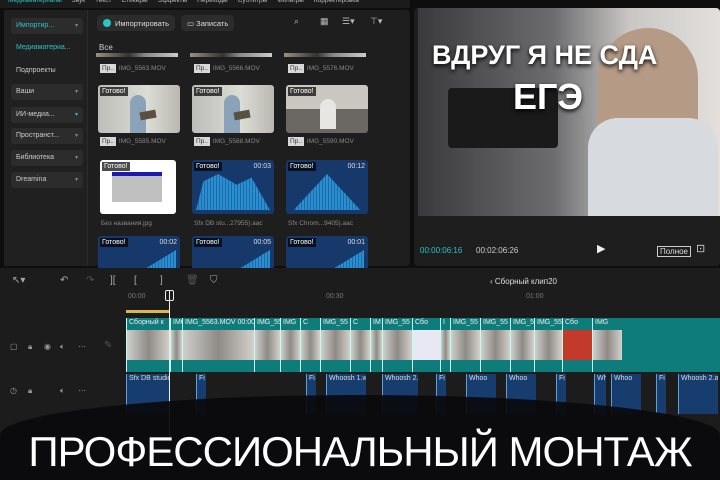 The width and height of the screenshot is (720, 480). What do you see at coordinates (113, 280) in the screenshot?
I see `split-icon: ][` at bounding box center [113, 280].